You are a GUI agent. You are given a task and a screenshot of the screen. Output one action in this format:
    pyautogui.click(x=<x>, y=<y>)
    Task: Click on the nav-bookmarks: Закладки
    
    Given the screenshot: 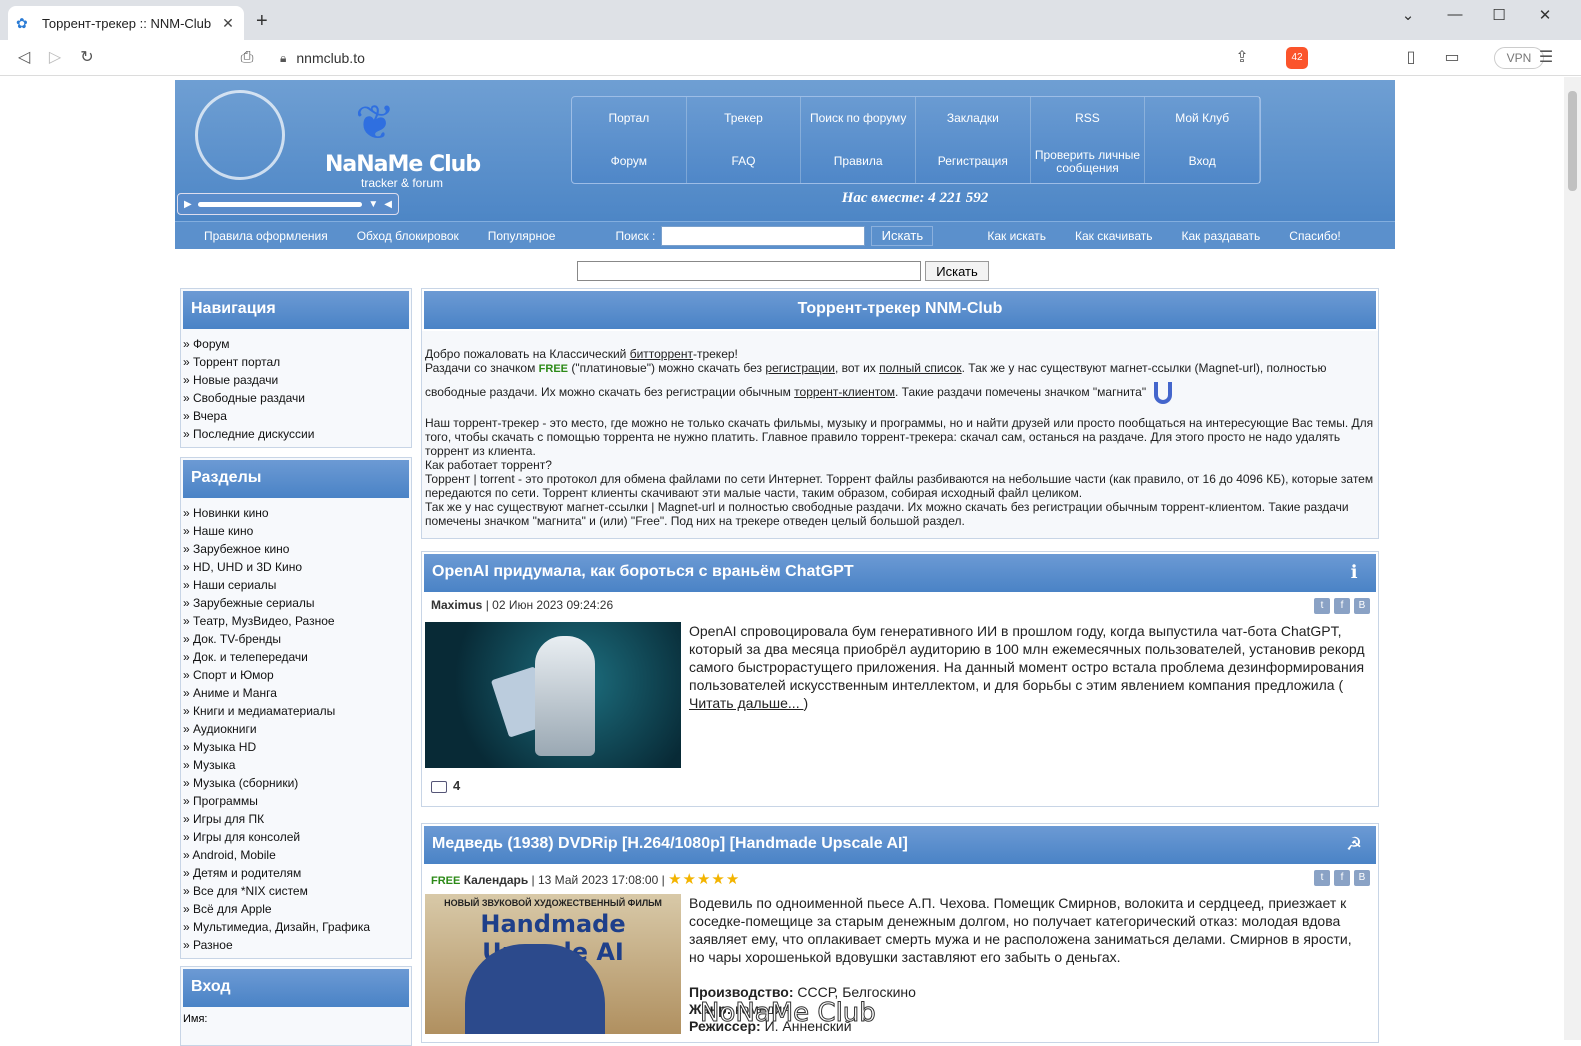 What is the action you would take?
    pyautogui.click(x=973, y=118)
    